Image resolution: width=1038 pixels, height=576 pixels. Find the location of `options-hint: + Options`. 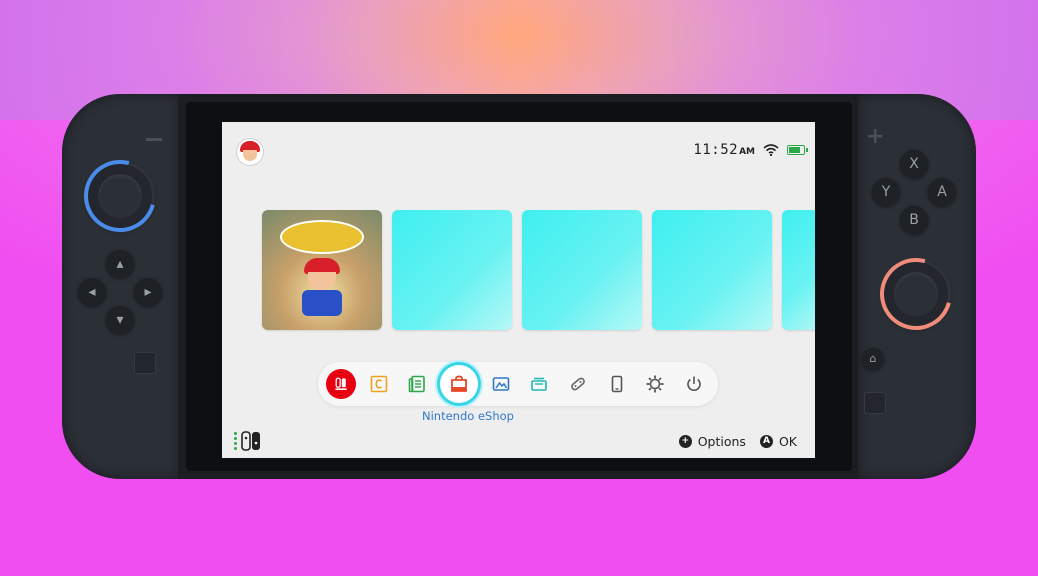

options-hint: + Options is located at coordinates (712, 441).